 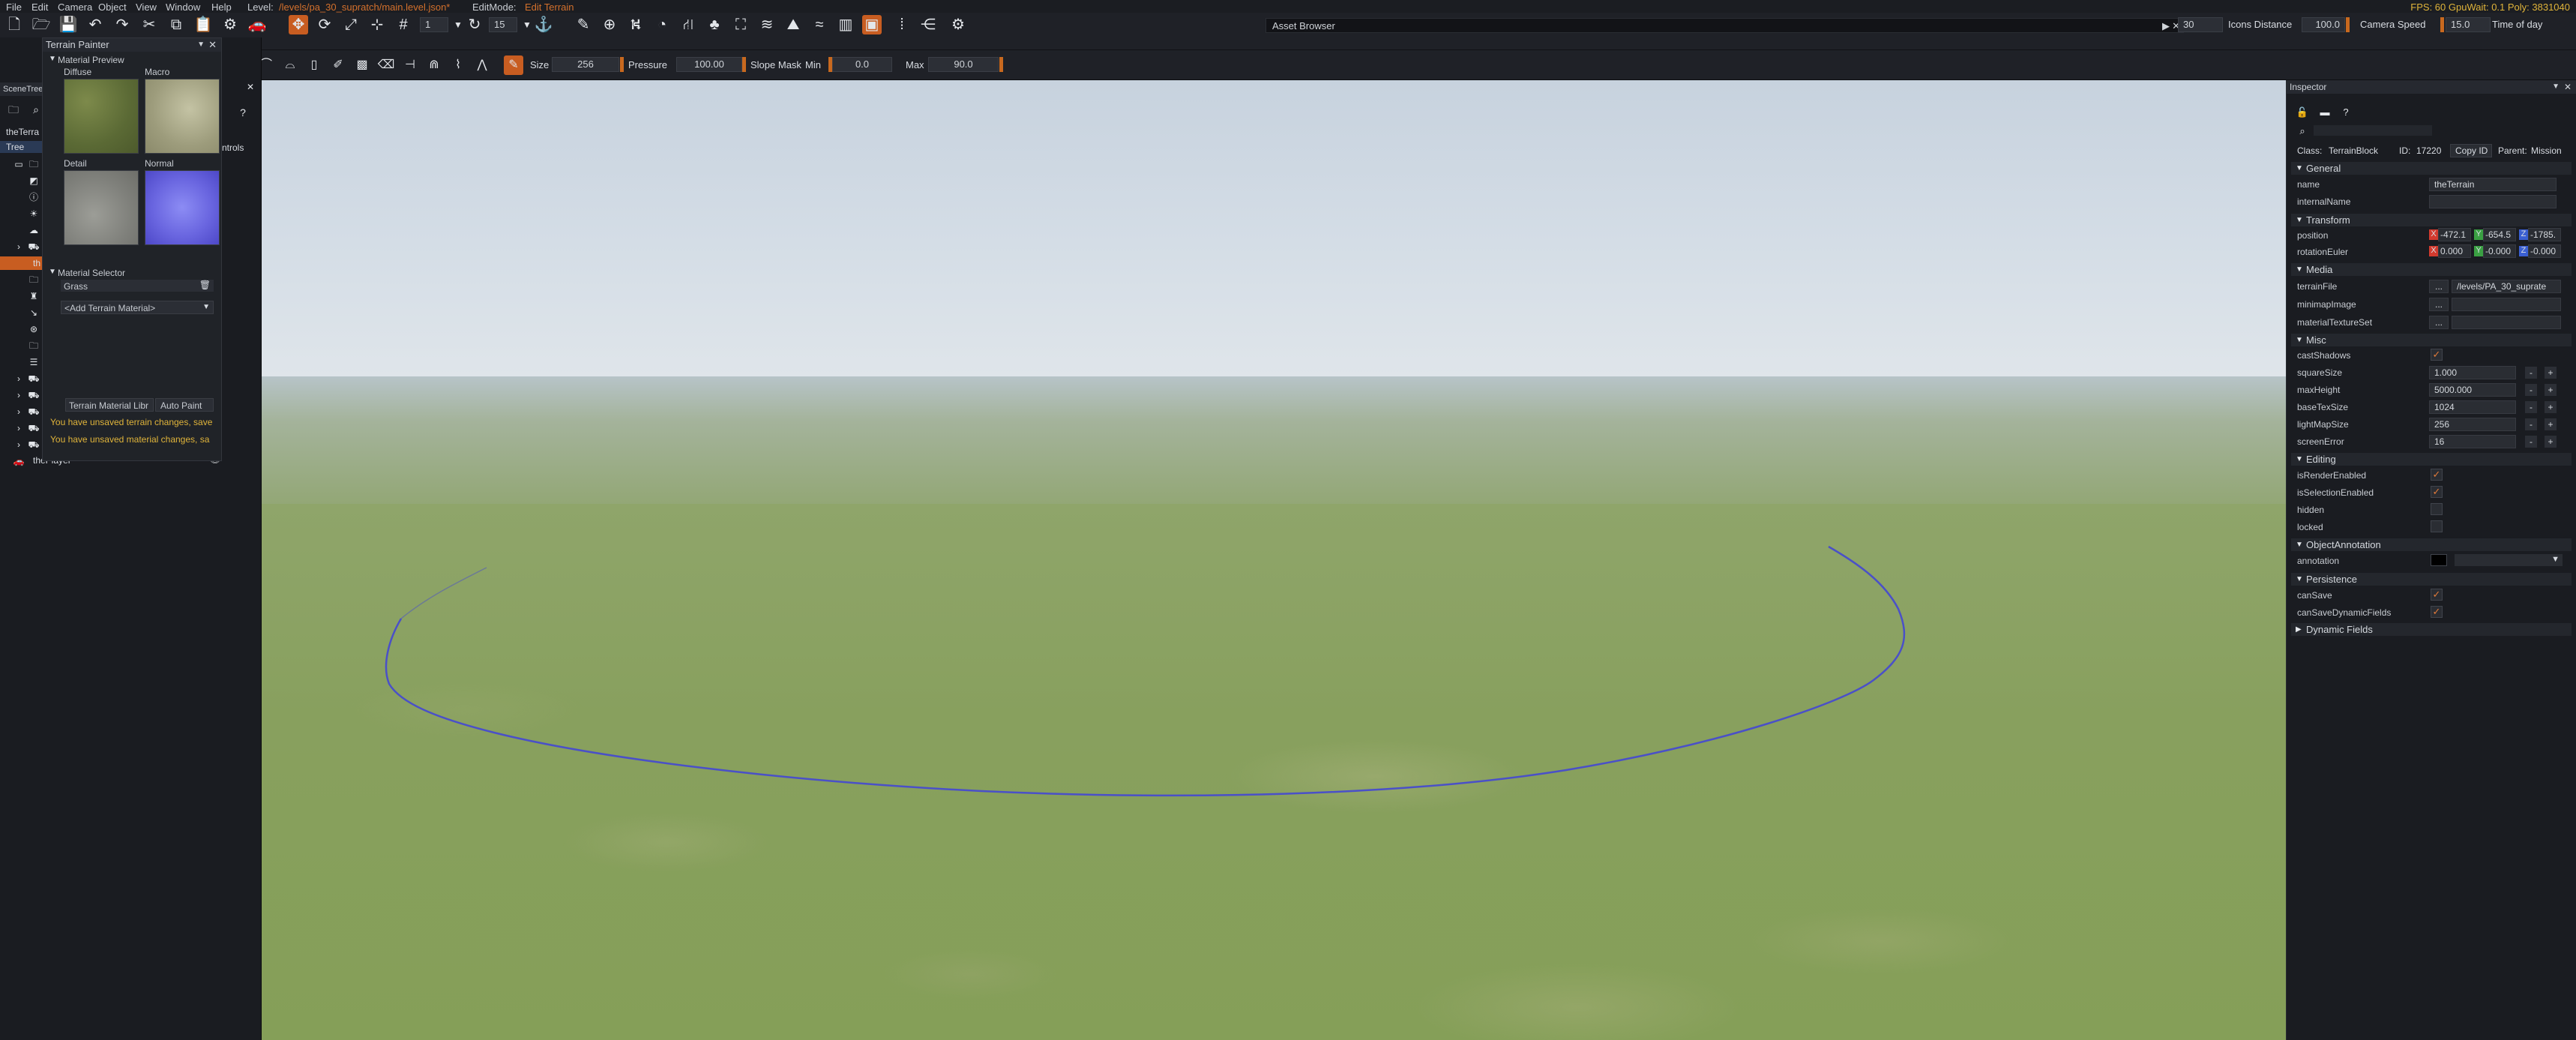 What do you see at coordinates (793, 24) in the screenshot?
I see `terrain-raise-icon: ⛰` at bounding box center [793, 24].